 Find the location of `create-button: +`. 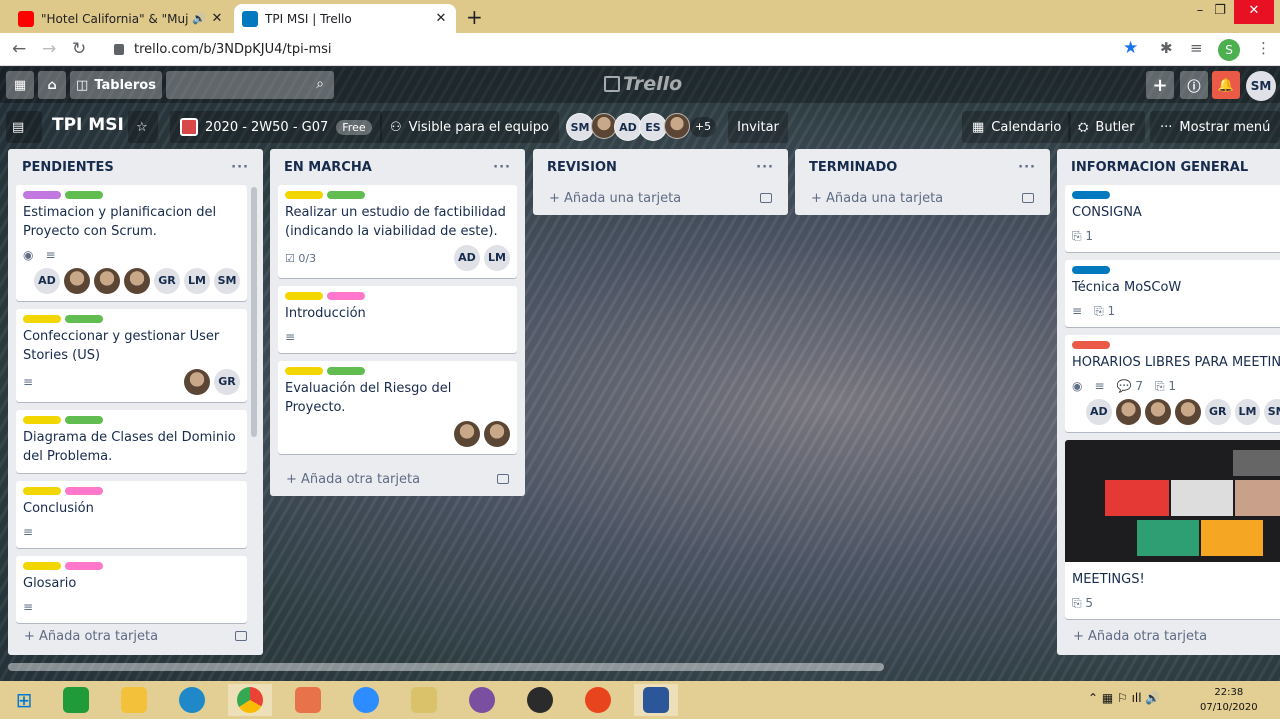

create-button: + is located at coordinates (1160, 85).